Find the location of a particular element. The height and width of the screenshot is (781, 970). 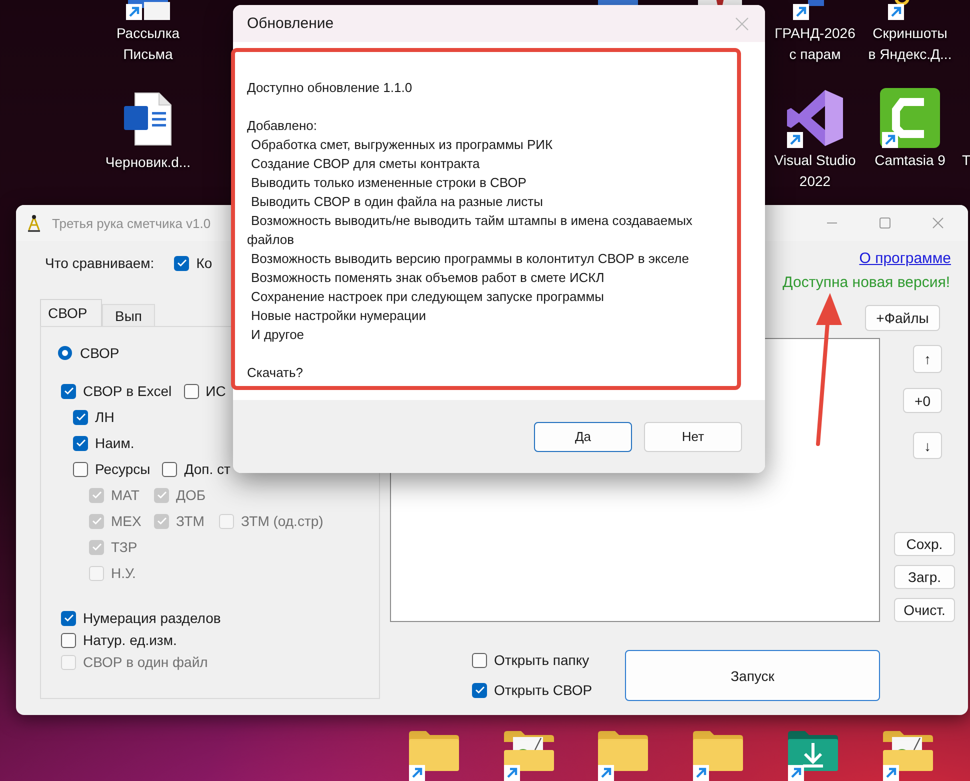

checkbox-label: ДОБ is located at coordinates (191, 495).